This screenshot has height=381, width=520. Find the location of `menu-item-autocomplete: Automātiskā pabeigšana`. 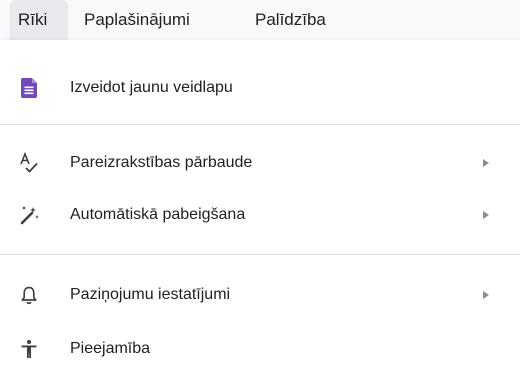

menu-item-autocomplete: Automātiskā pabeigšana is located at coordinates (260, 215).